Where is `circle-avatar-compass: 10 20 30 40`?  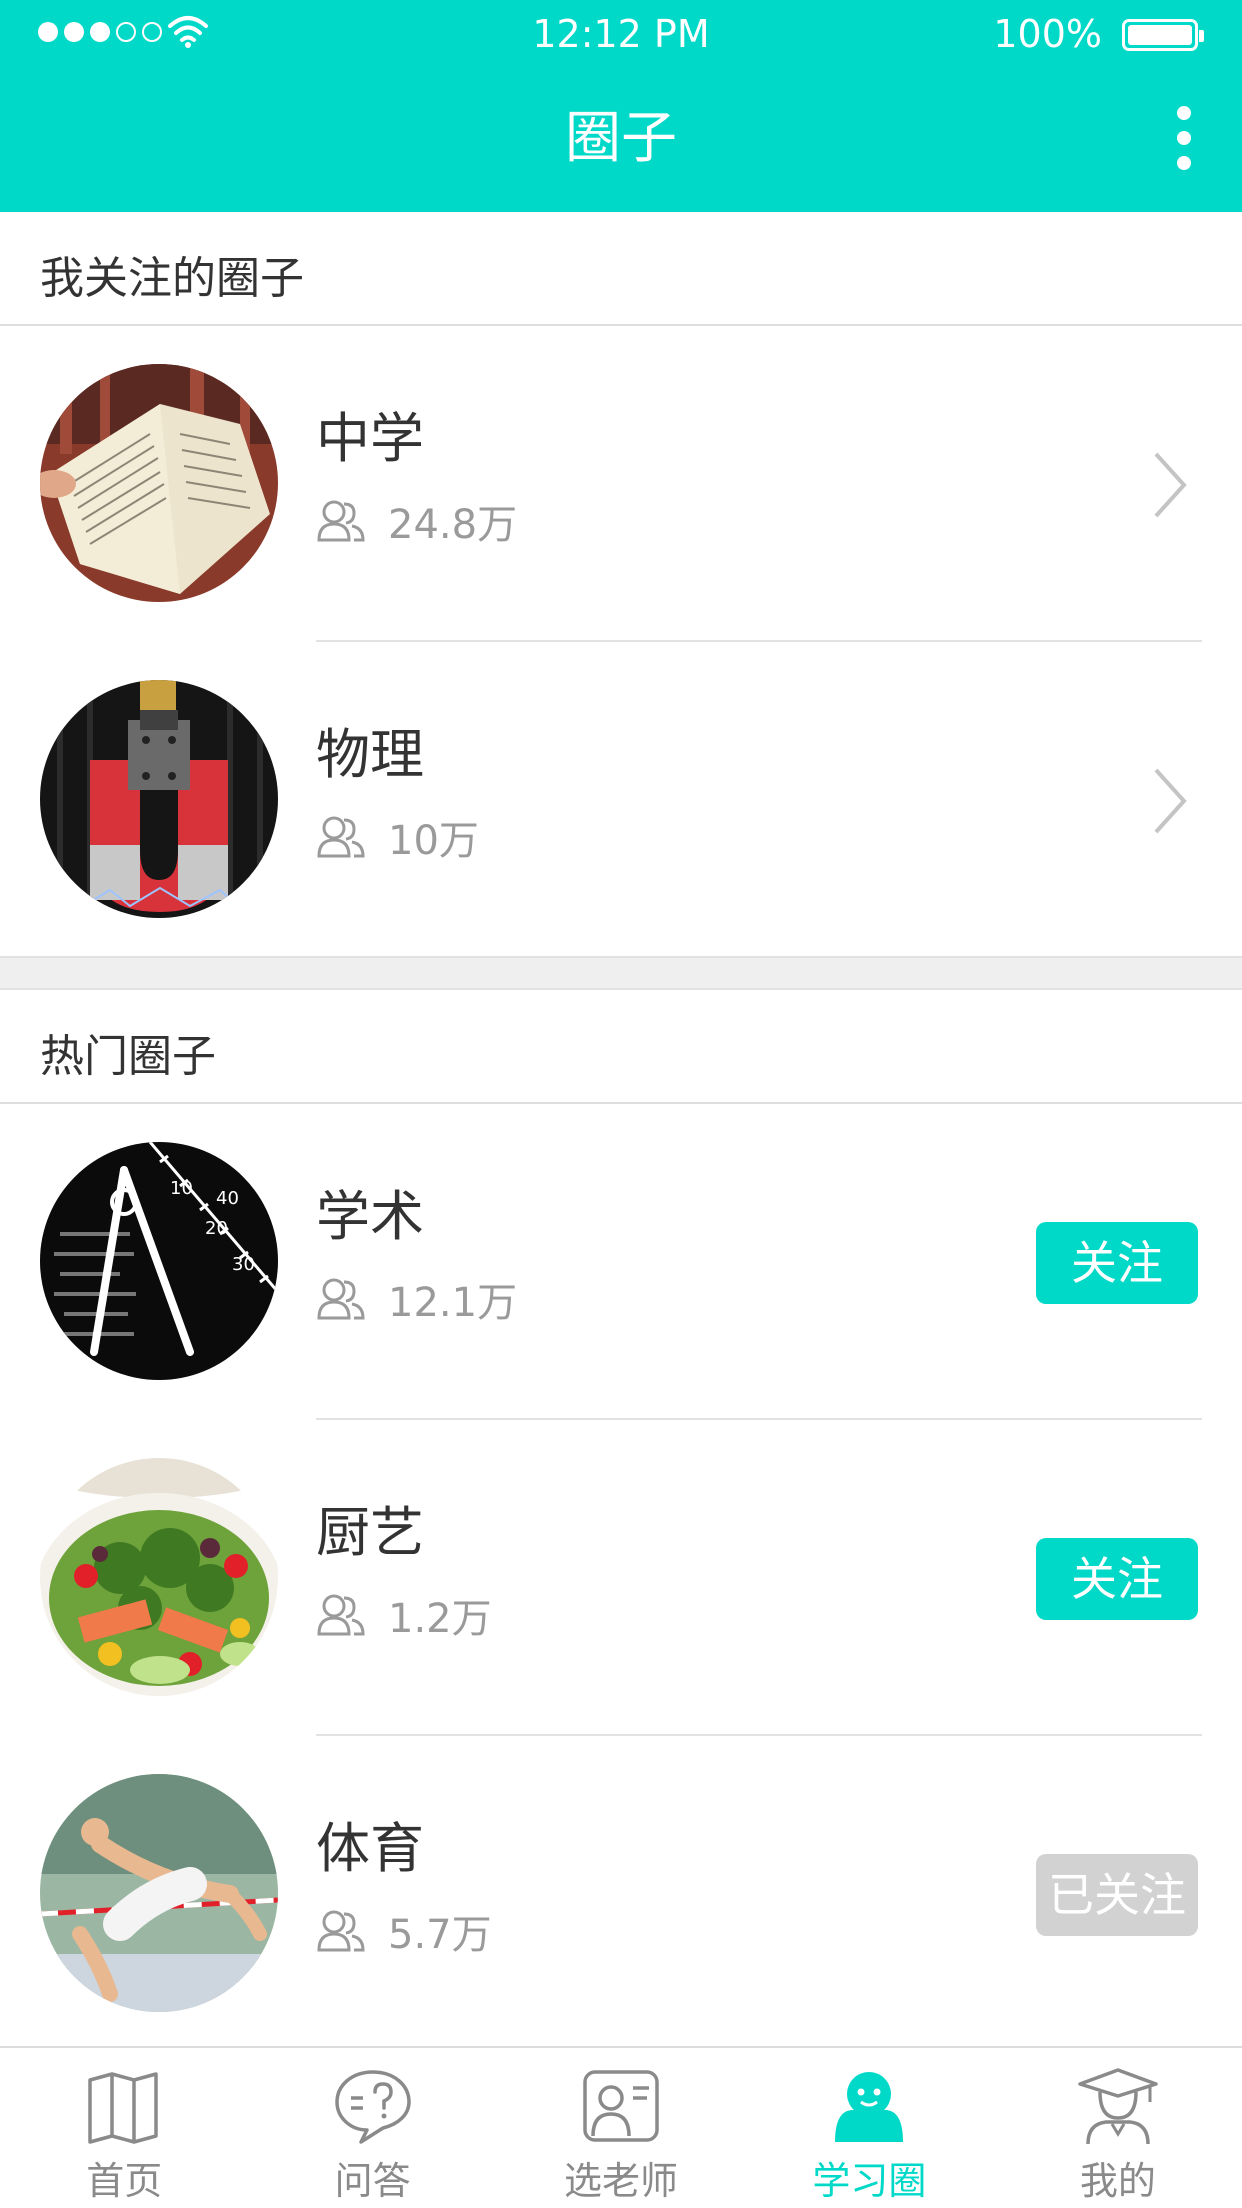
circle-avatar-compass: 10 20 30 40 is located at coordinates (159, 1261).